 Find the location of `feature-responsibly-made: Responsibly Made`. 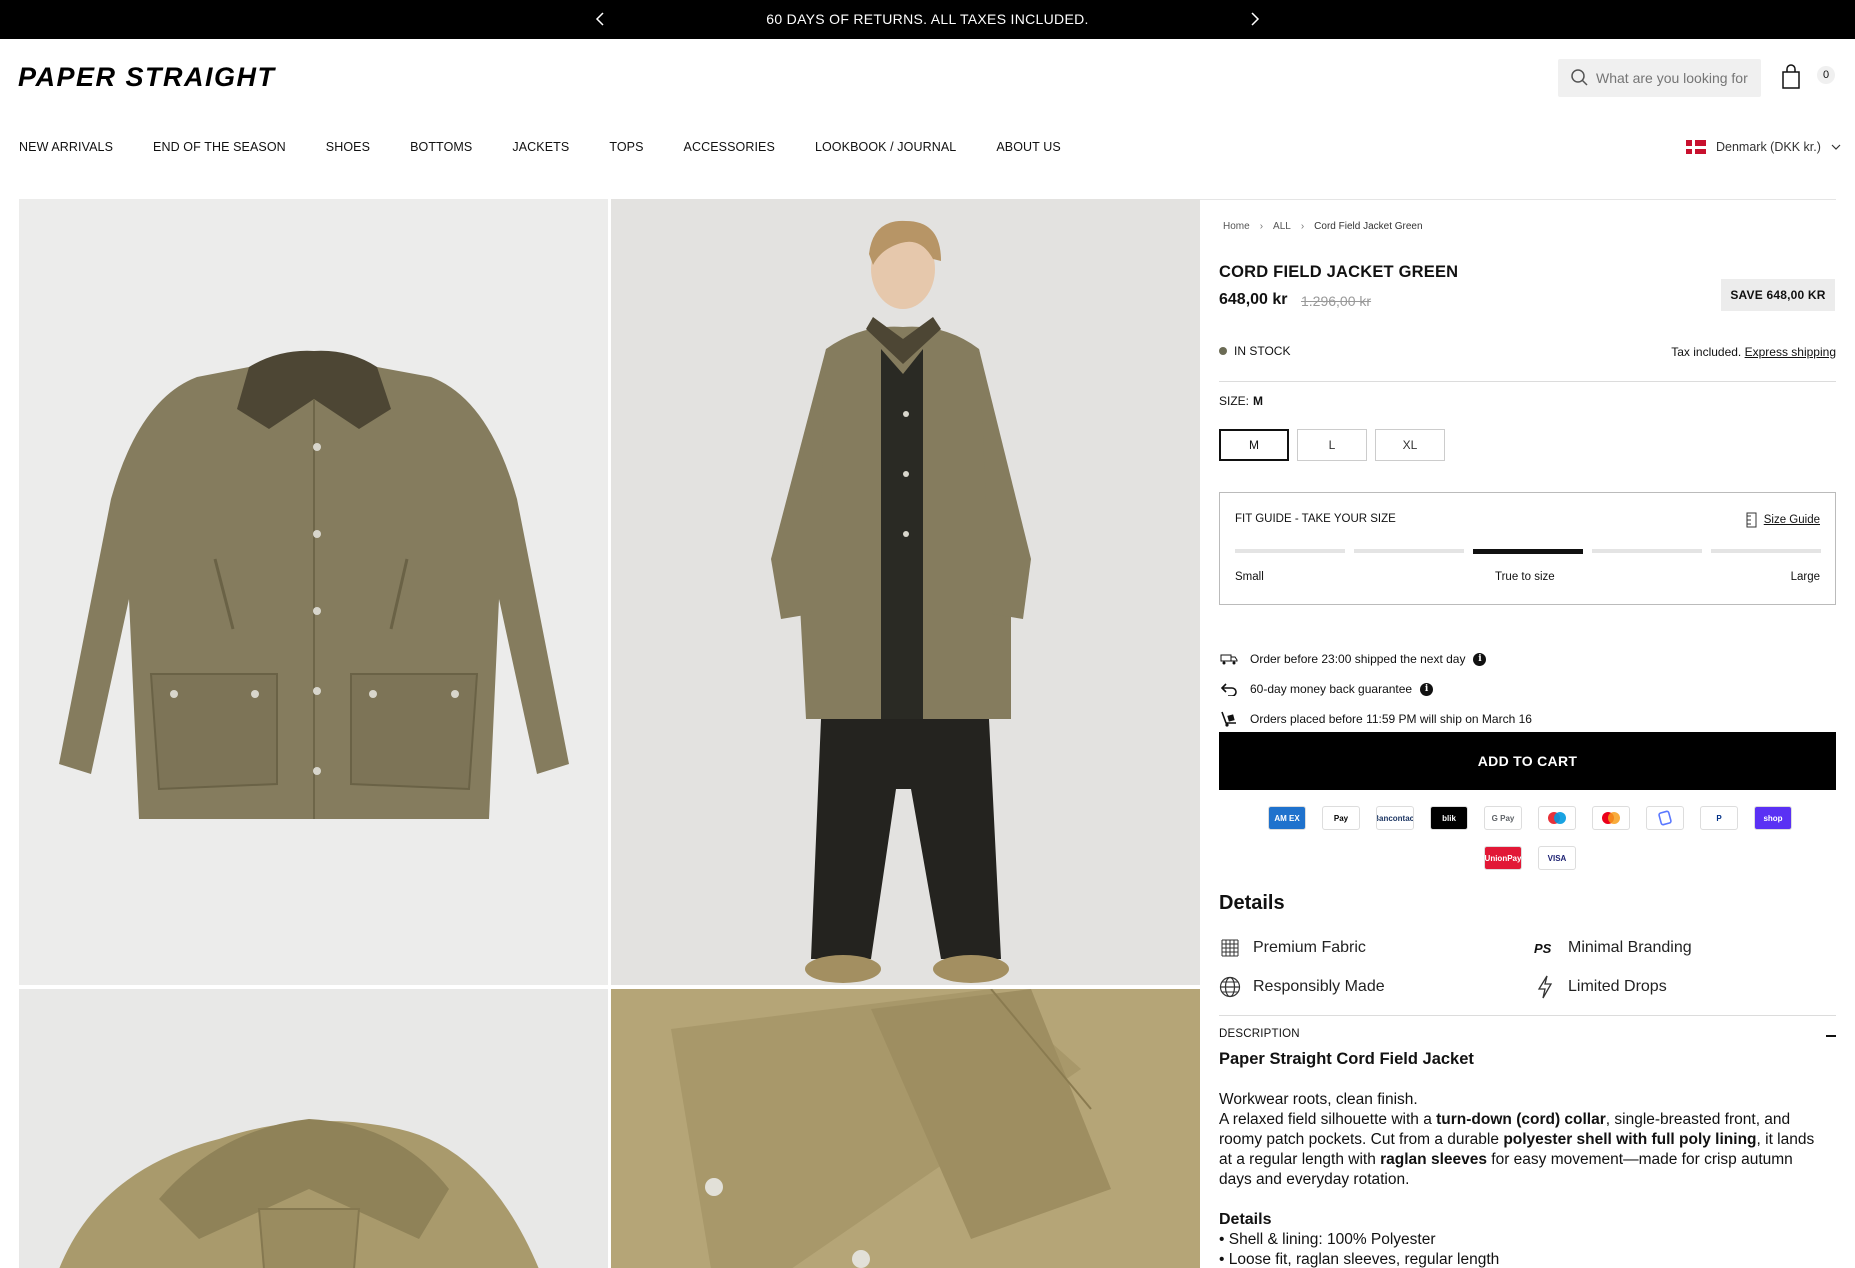

feature-responsibly-made: Responsibly Made is located at coordinates (1302, 987).